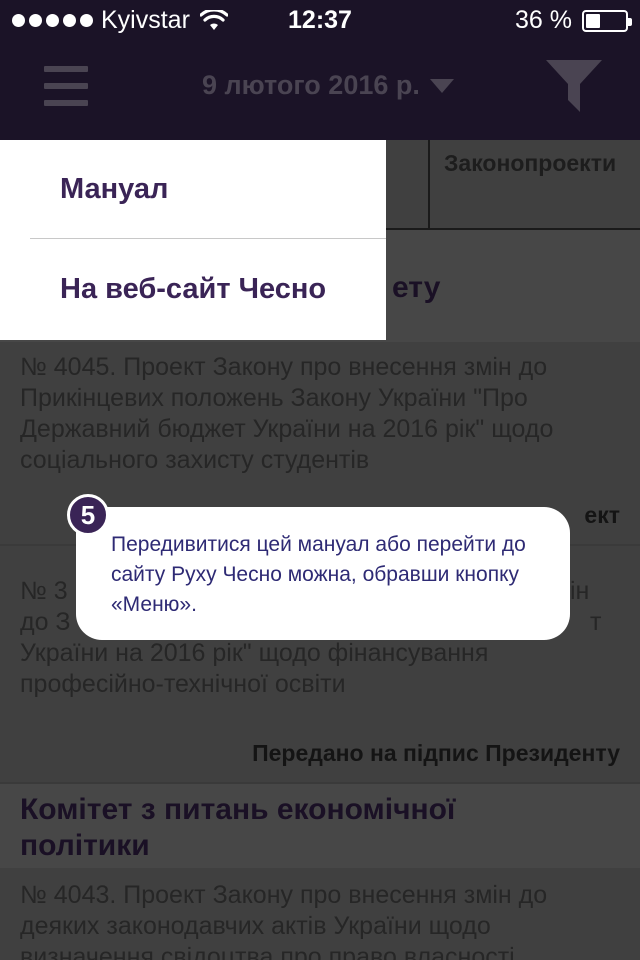 The height and width of the screenshot is (960, 640). I want to click on battery-icon, so click(607, 20).